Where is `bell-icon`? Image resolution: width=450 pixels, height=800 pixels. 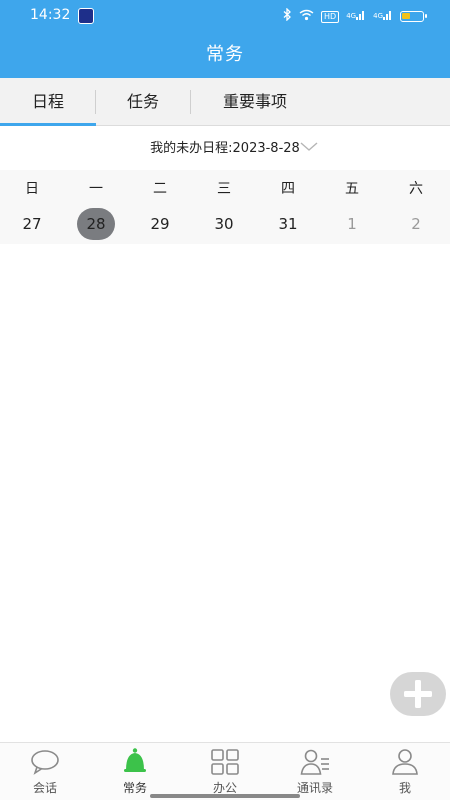 bell-icon is located at coordinates (135, 760).